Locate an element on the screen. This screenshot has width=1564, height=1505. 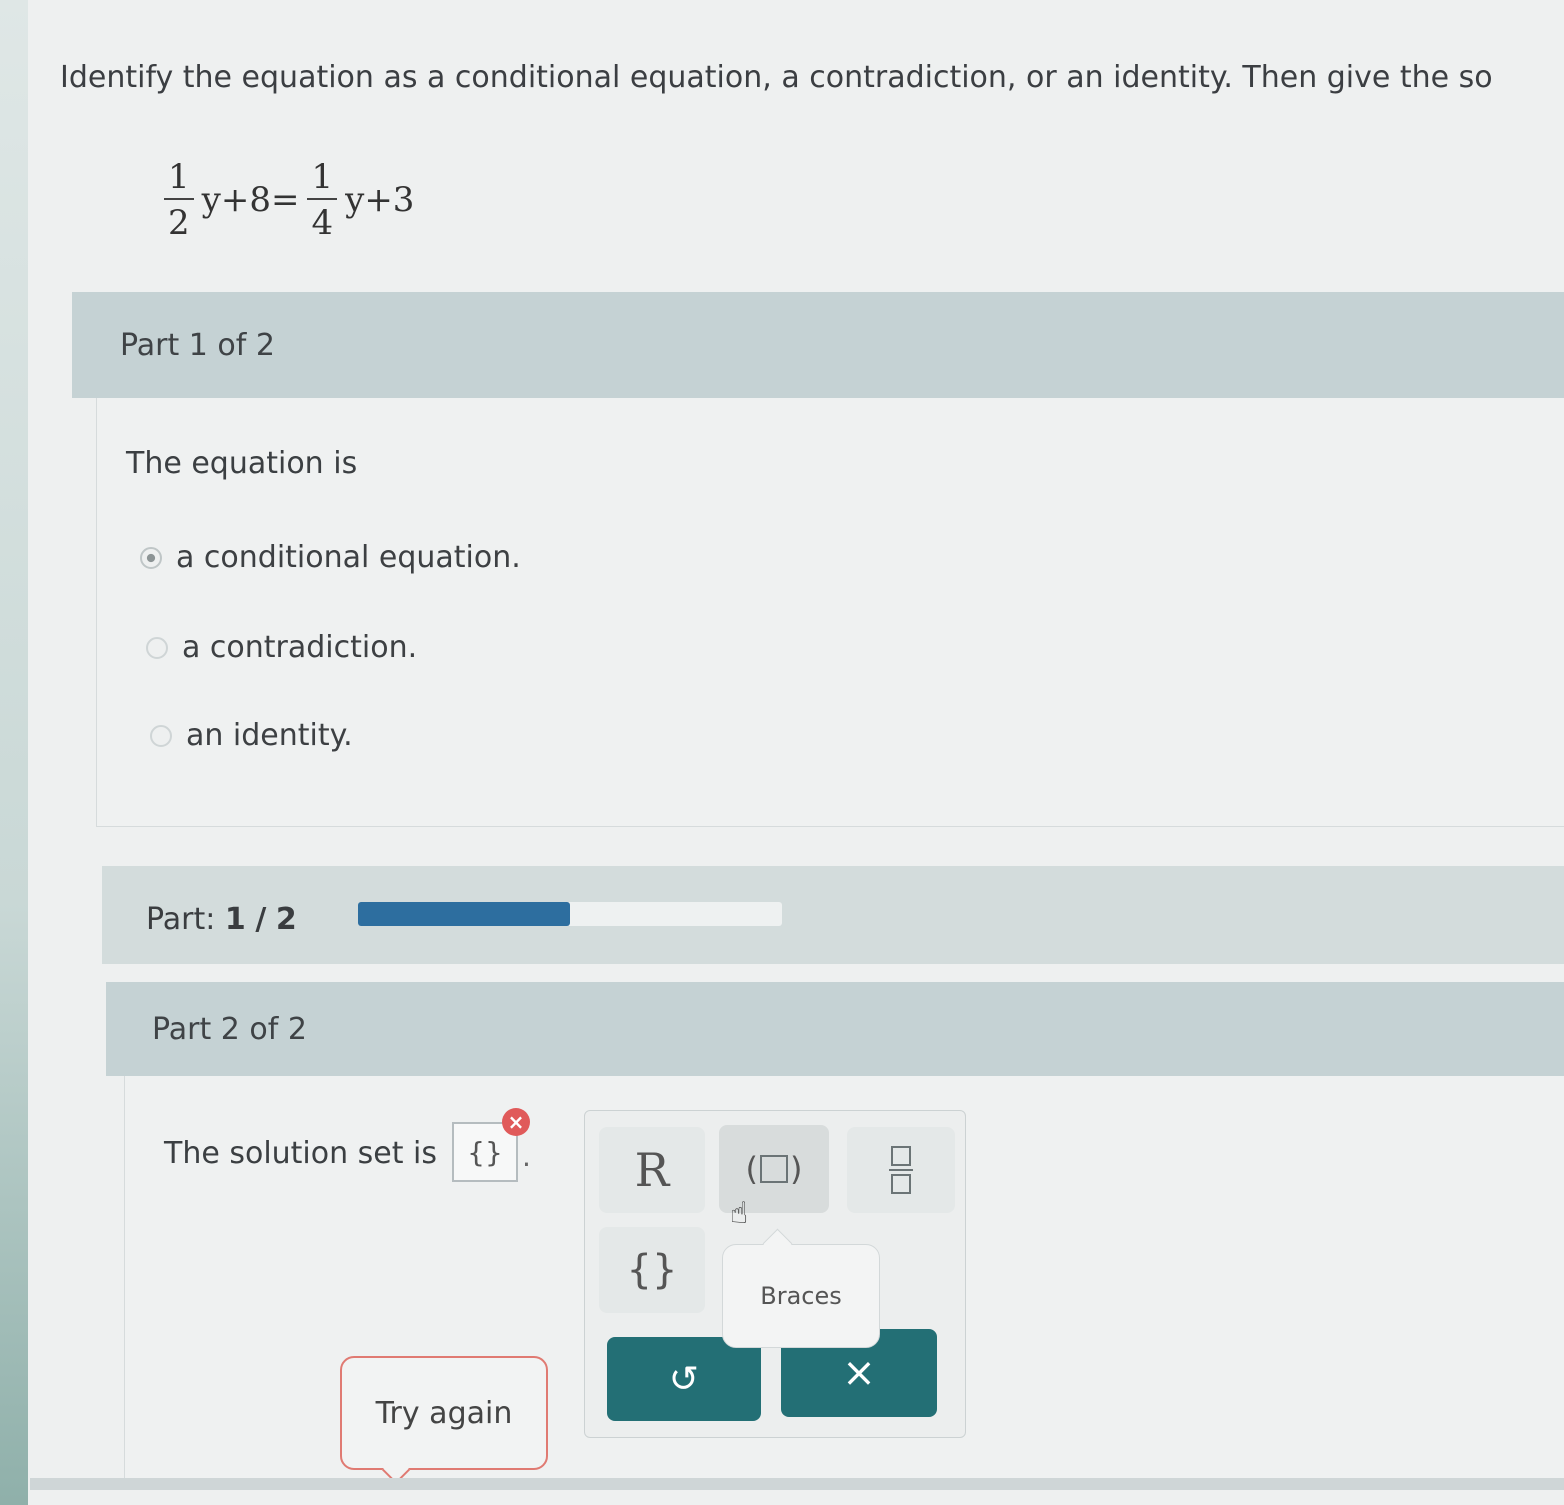
radio-identity is located at coordinates (161, 735).